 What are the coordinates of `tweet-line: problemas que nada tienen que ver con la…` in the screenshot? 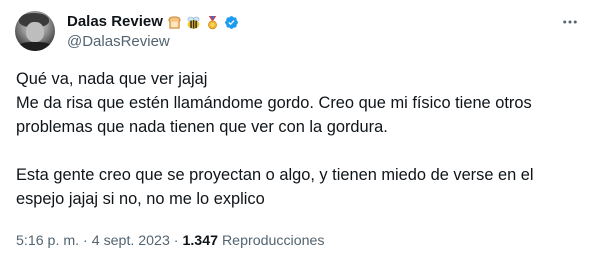 It's located at (202, 127).